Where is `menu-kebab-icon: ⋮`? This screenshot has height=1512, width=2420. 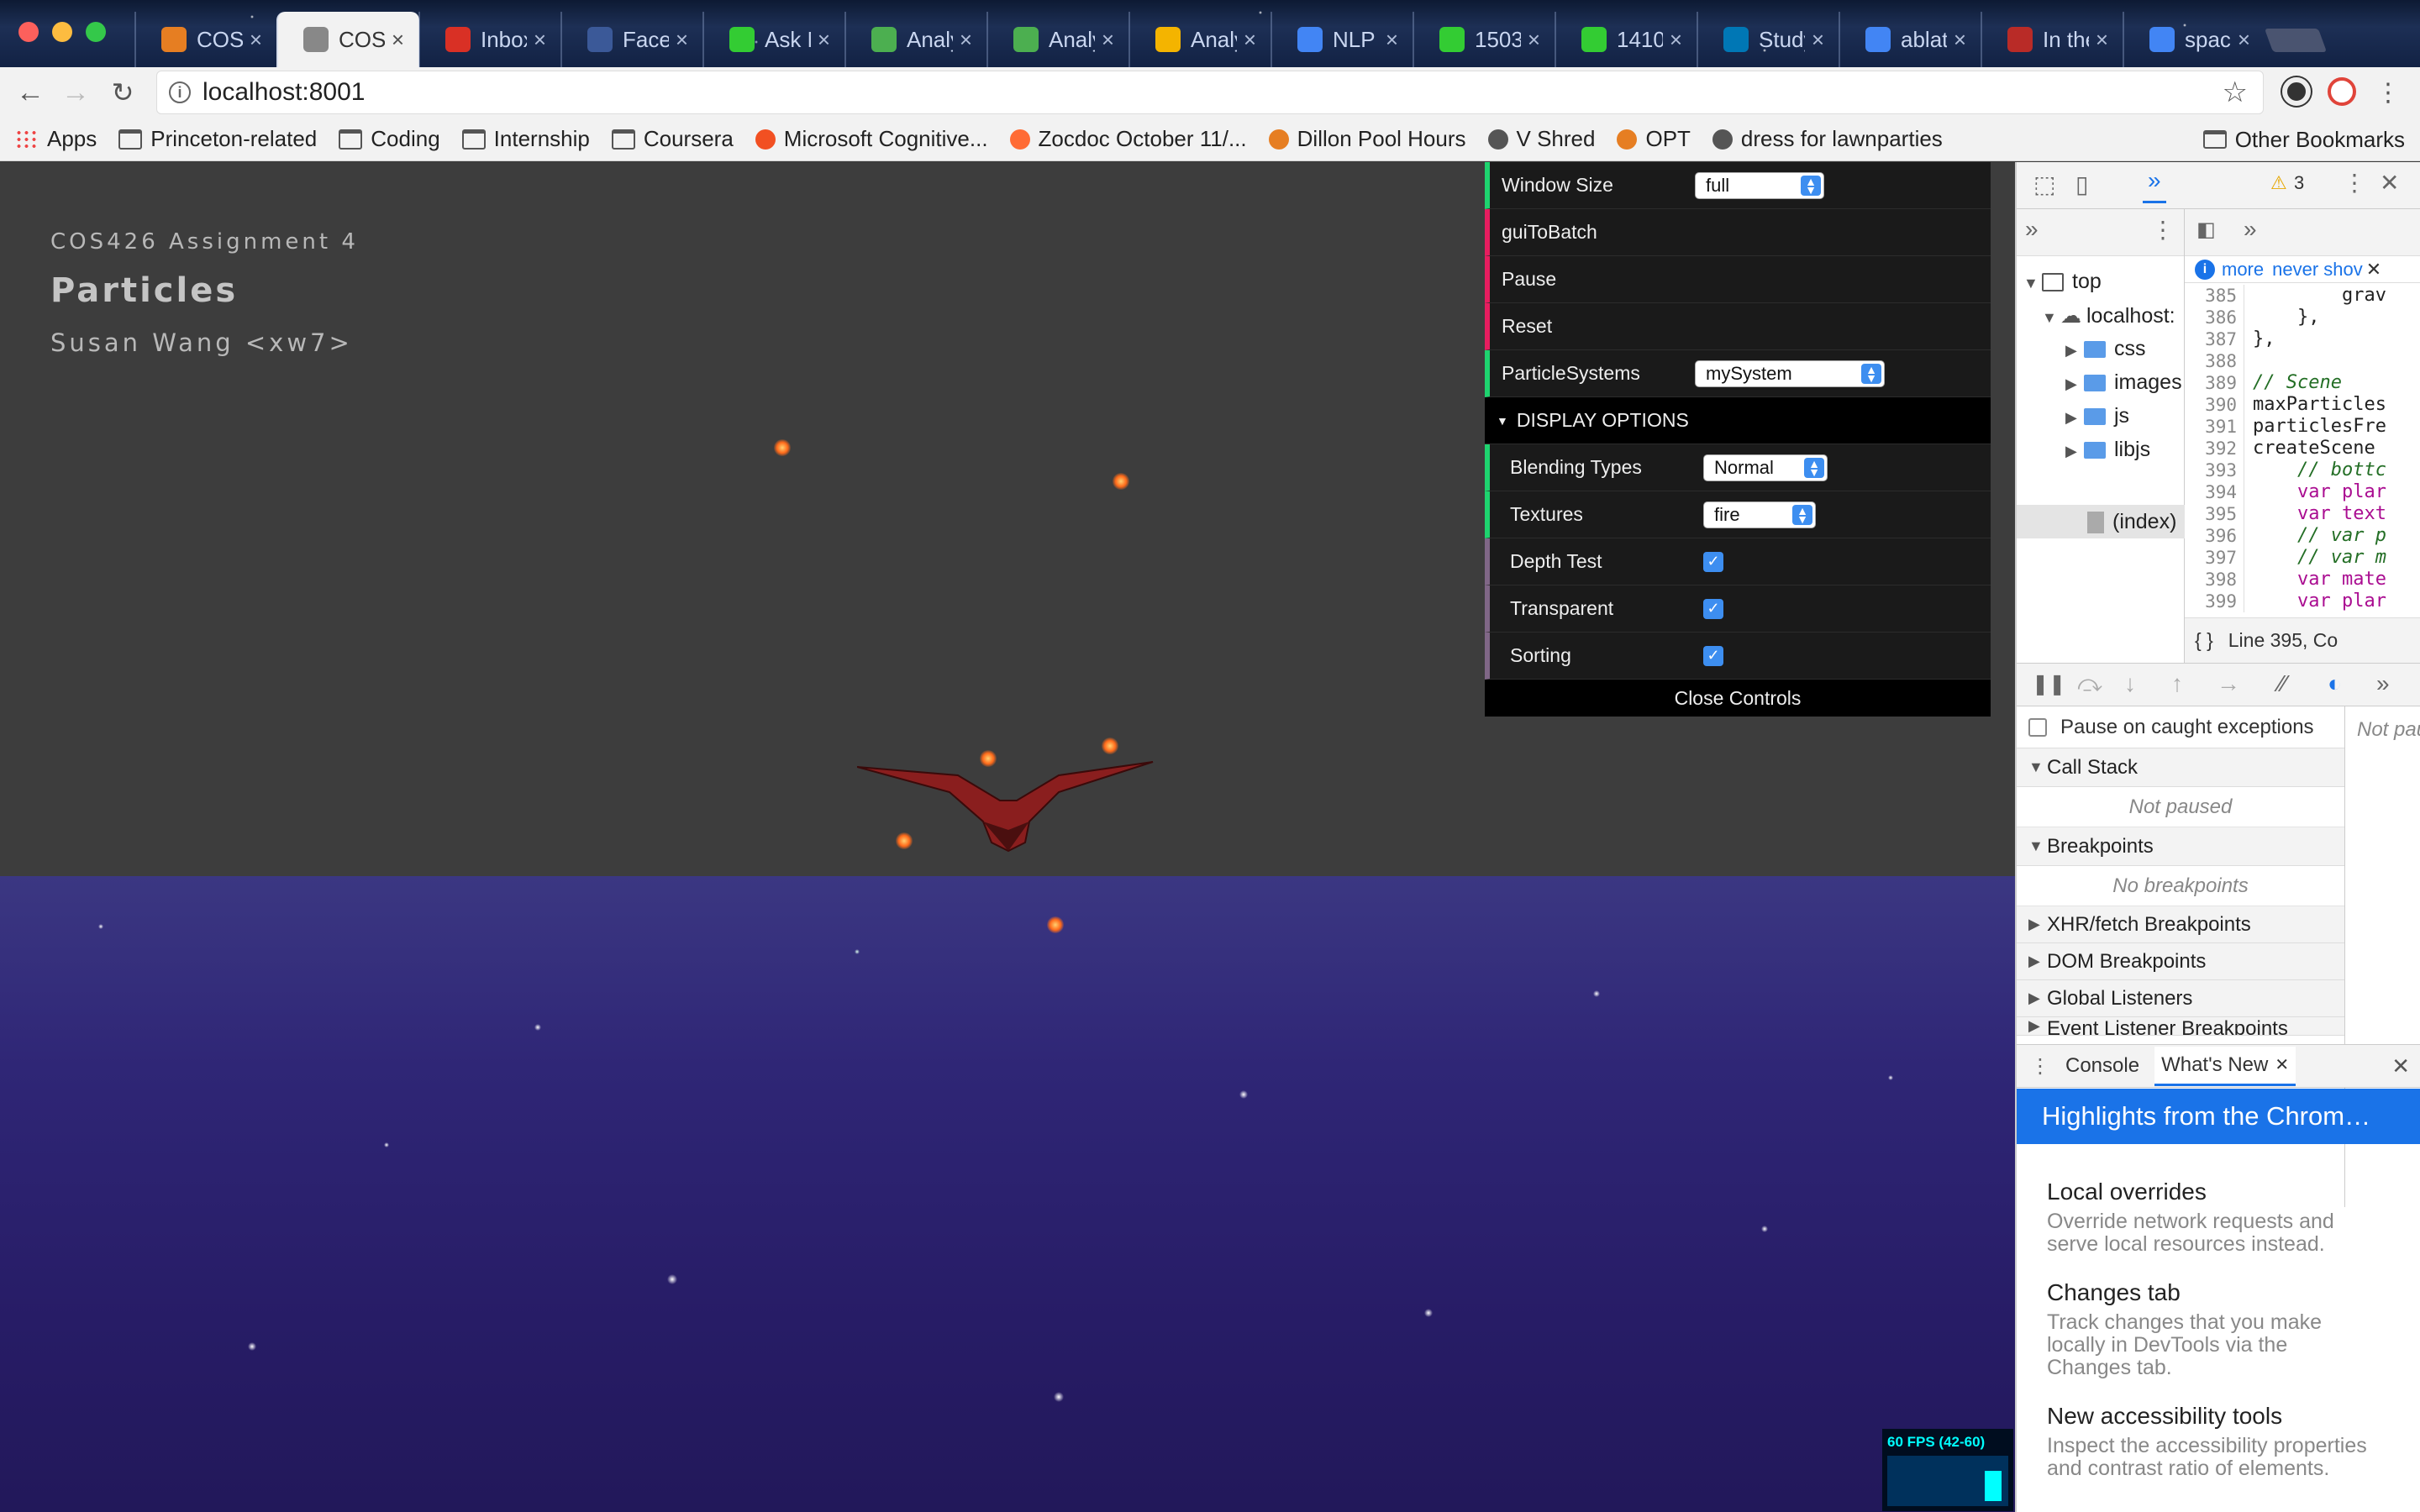 menu-kebab-icon: ⋮ is located at coordinates (2389, 92).